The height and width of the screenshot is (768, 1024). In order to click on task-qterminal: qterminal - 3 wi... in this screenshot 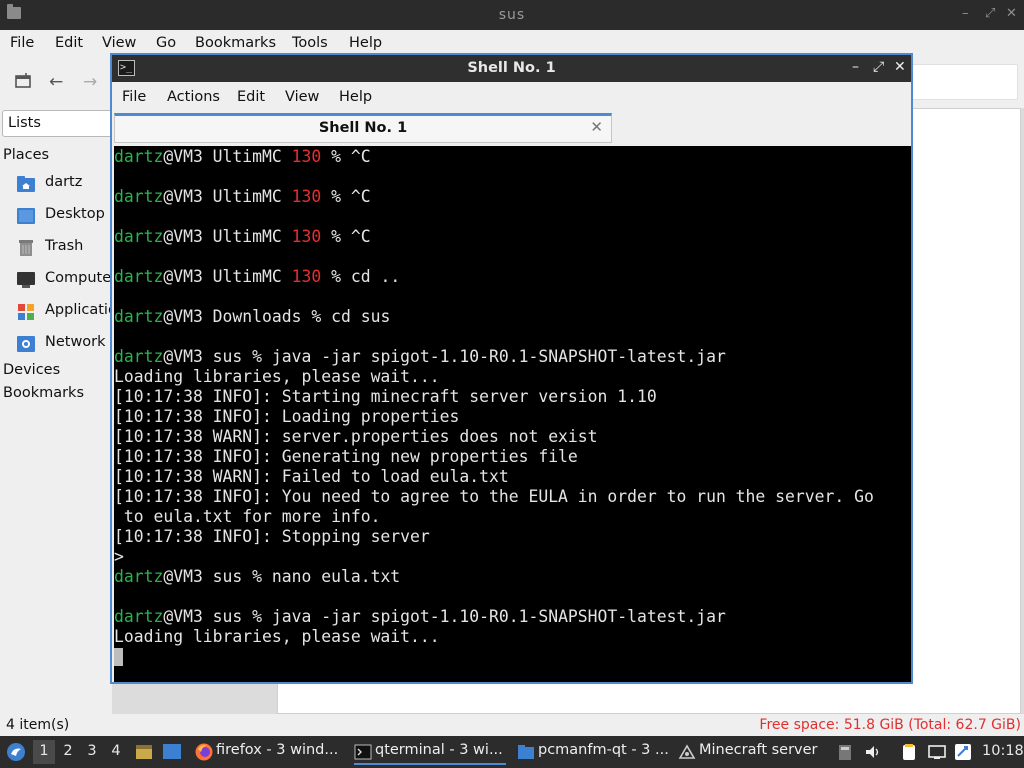, I will do `click(430, 752)`.